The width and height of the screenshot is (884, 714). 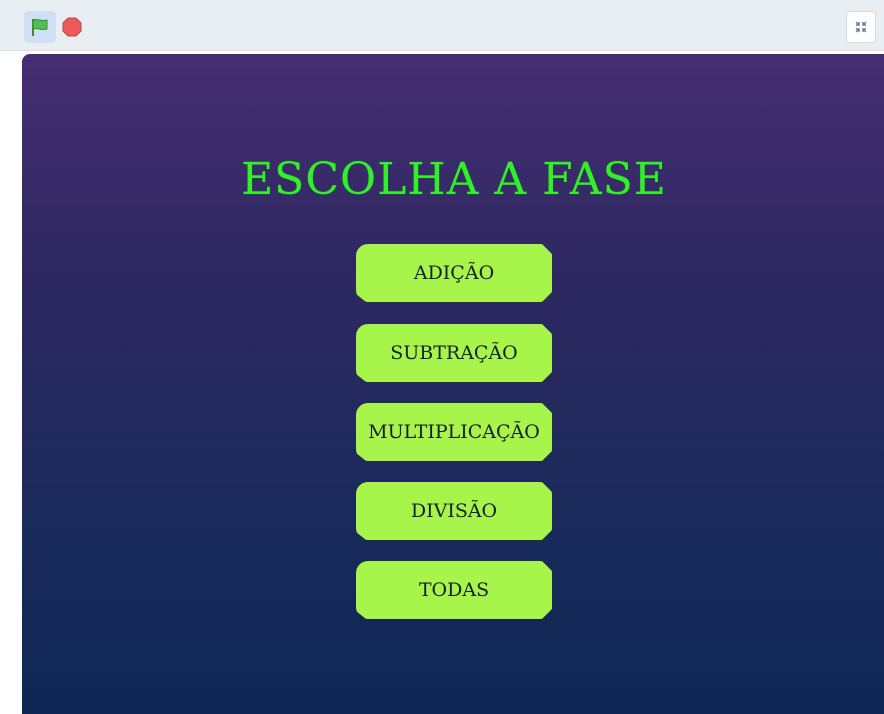 I want to click on division-button: DIVISÃO, so click(x=454, y=511).